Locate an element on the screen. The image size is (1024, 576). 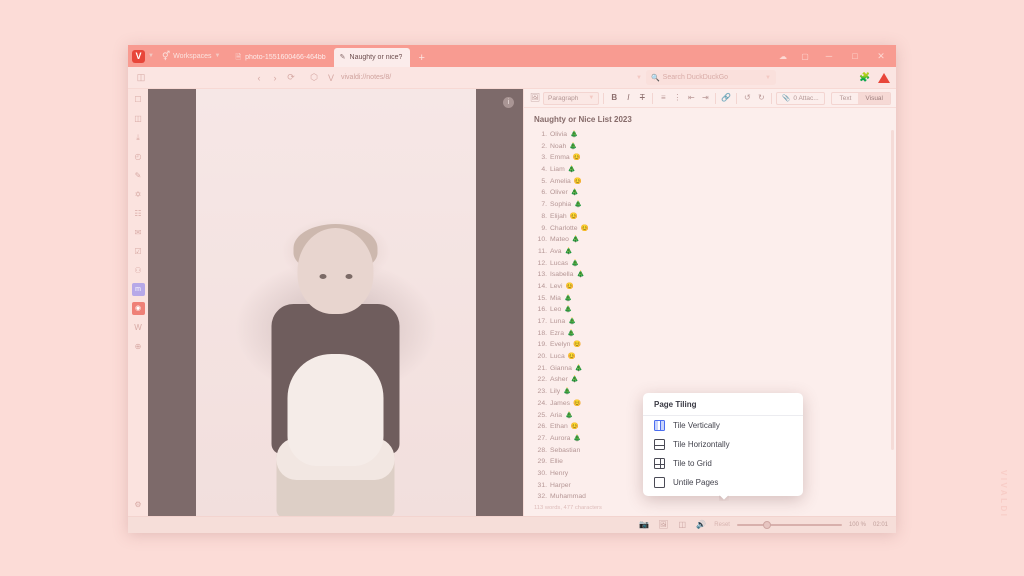
url-field: ⬡ V vivaldi://notes/8/ is located at coordinates (467, 77).